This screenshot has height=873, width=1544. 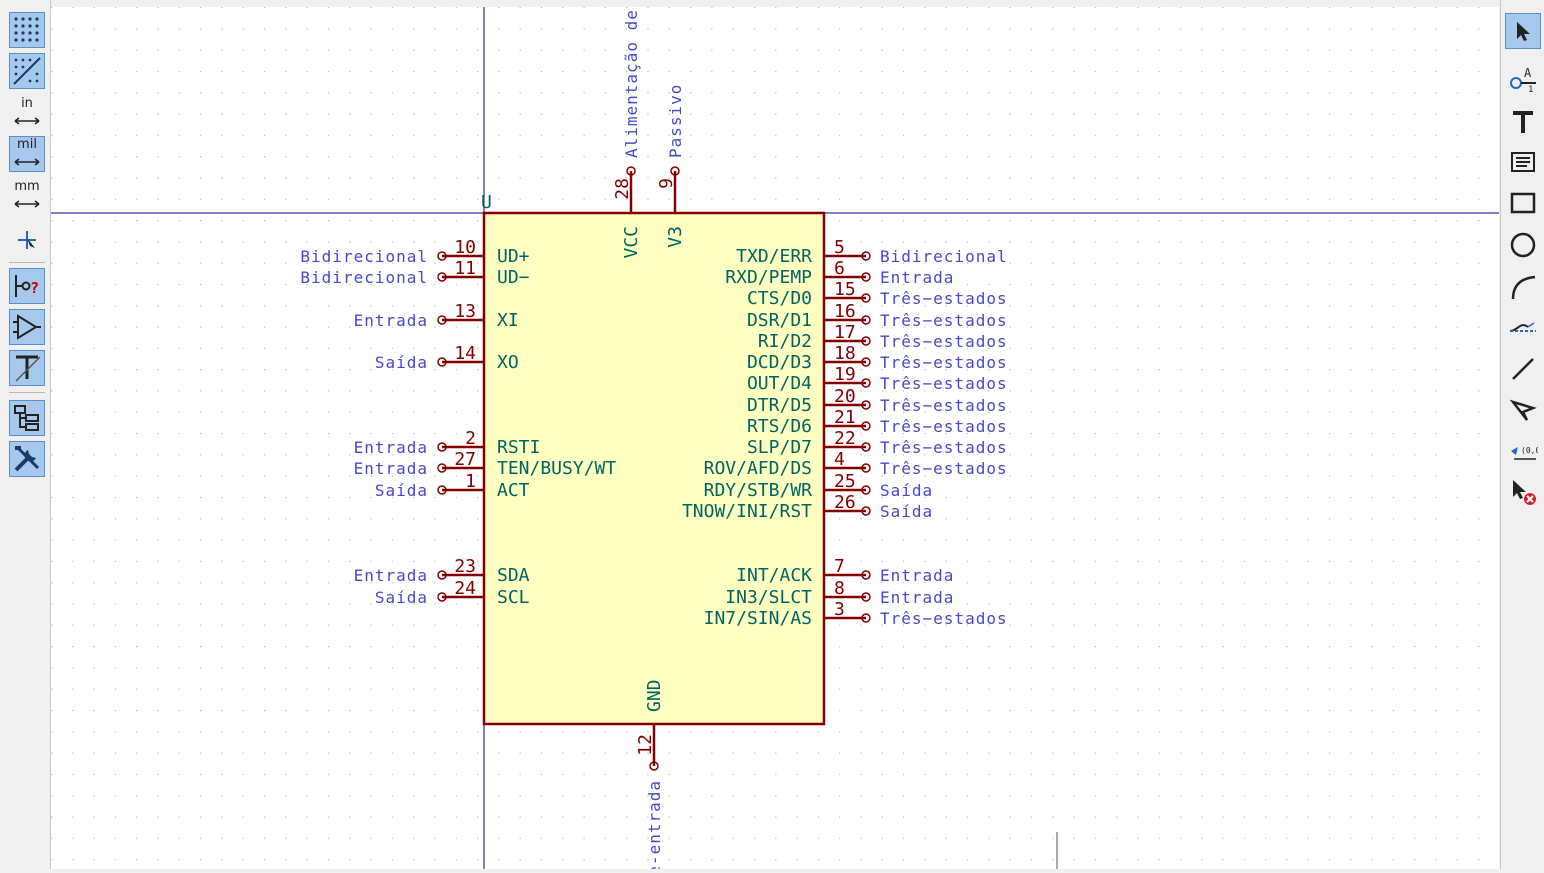 I want to click on pin-name: UD−, so click(x=513, y=277).